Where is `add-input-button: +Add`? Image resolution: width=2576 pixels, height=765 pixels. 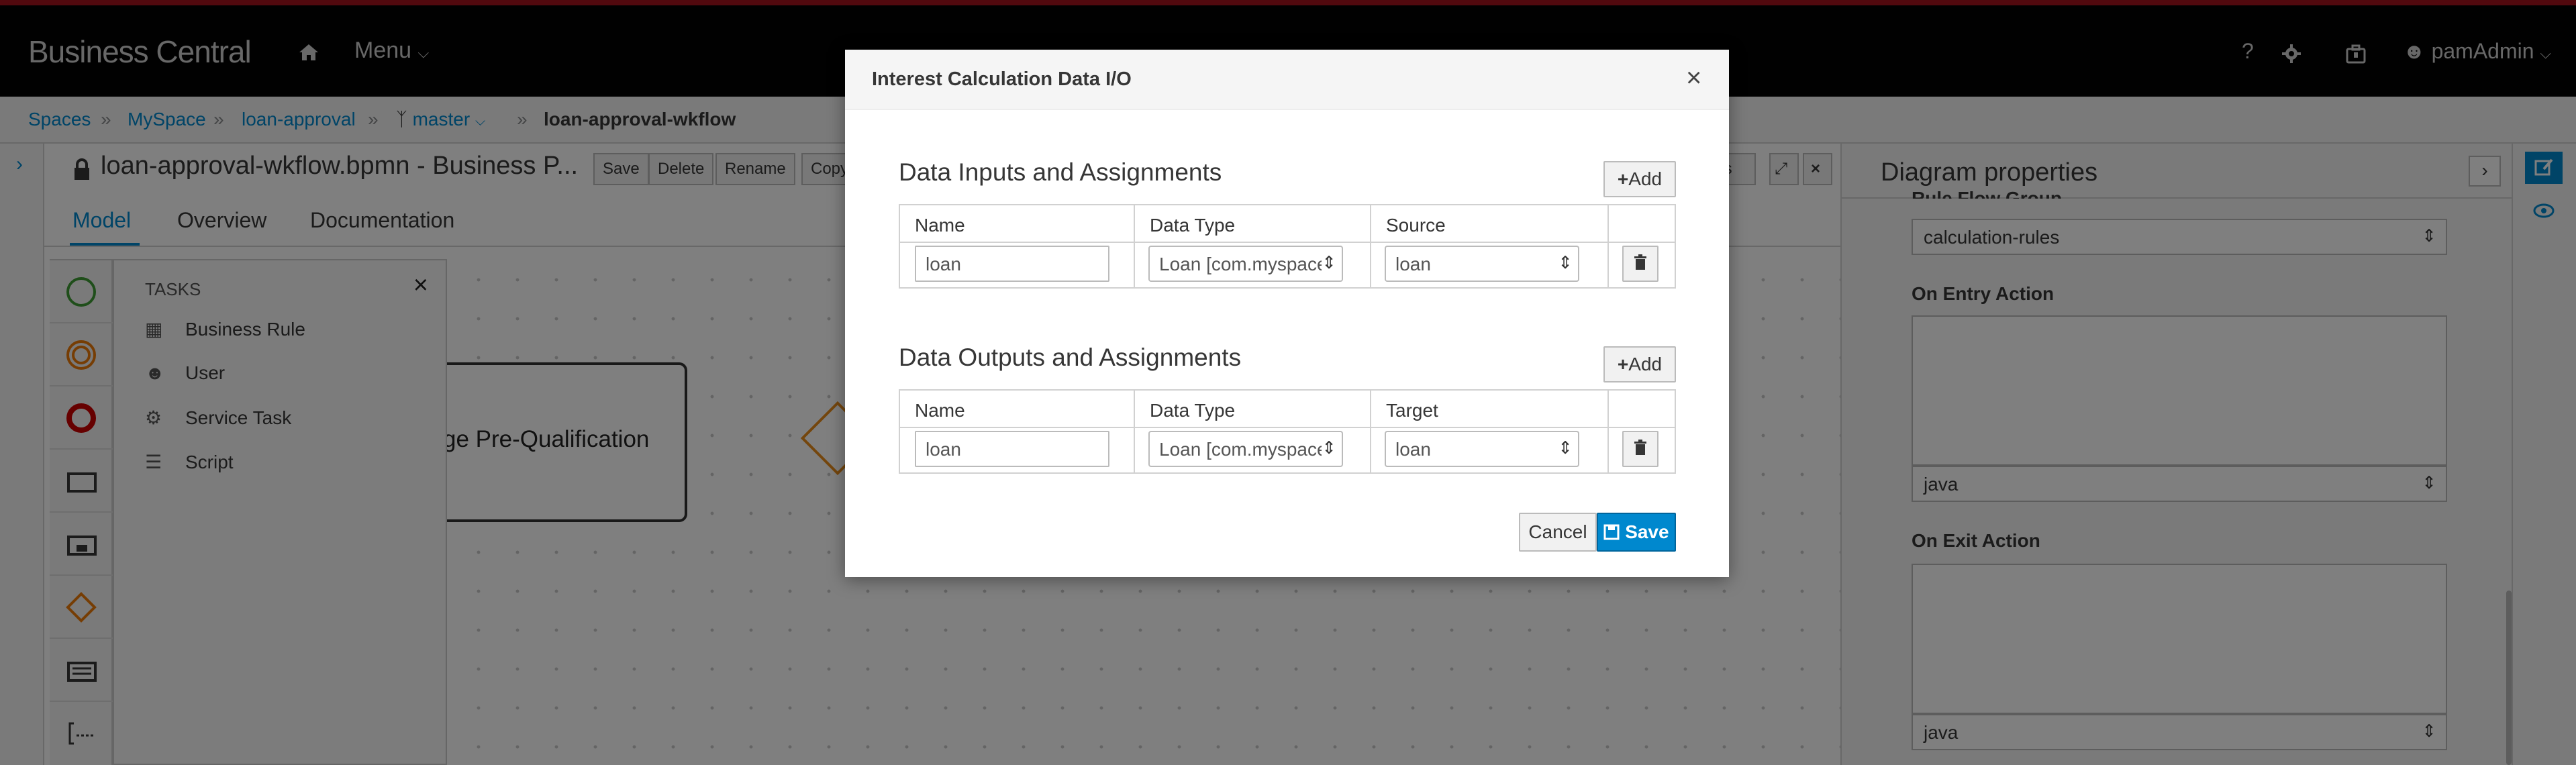
add-input-button: +Add is located at coordinates (1639, 179).